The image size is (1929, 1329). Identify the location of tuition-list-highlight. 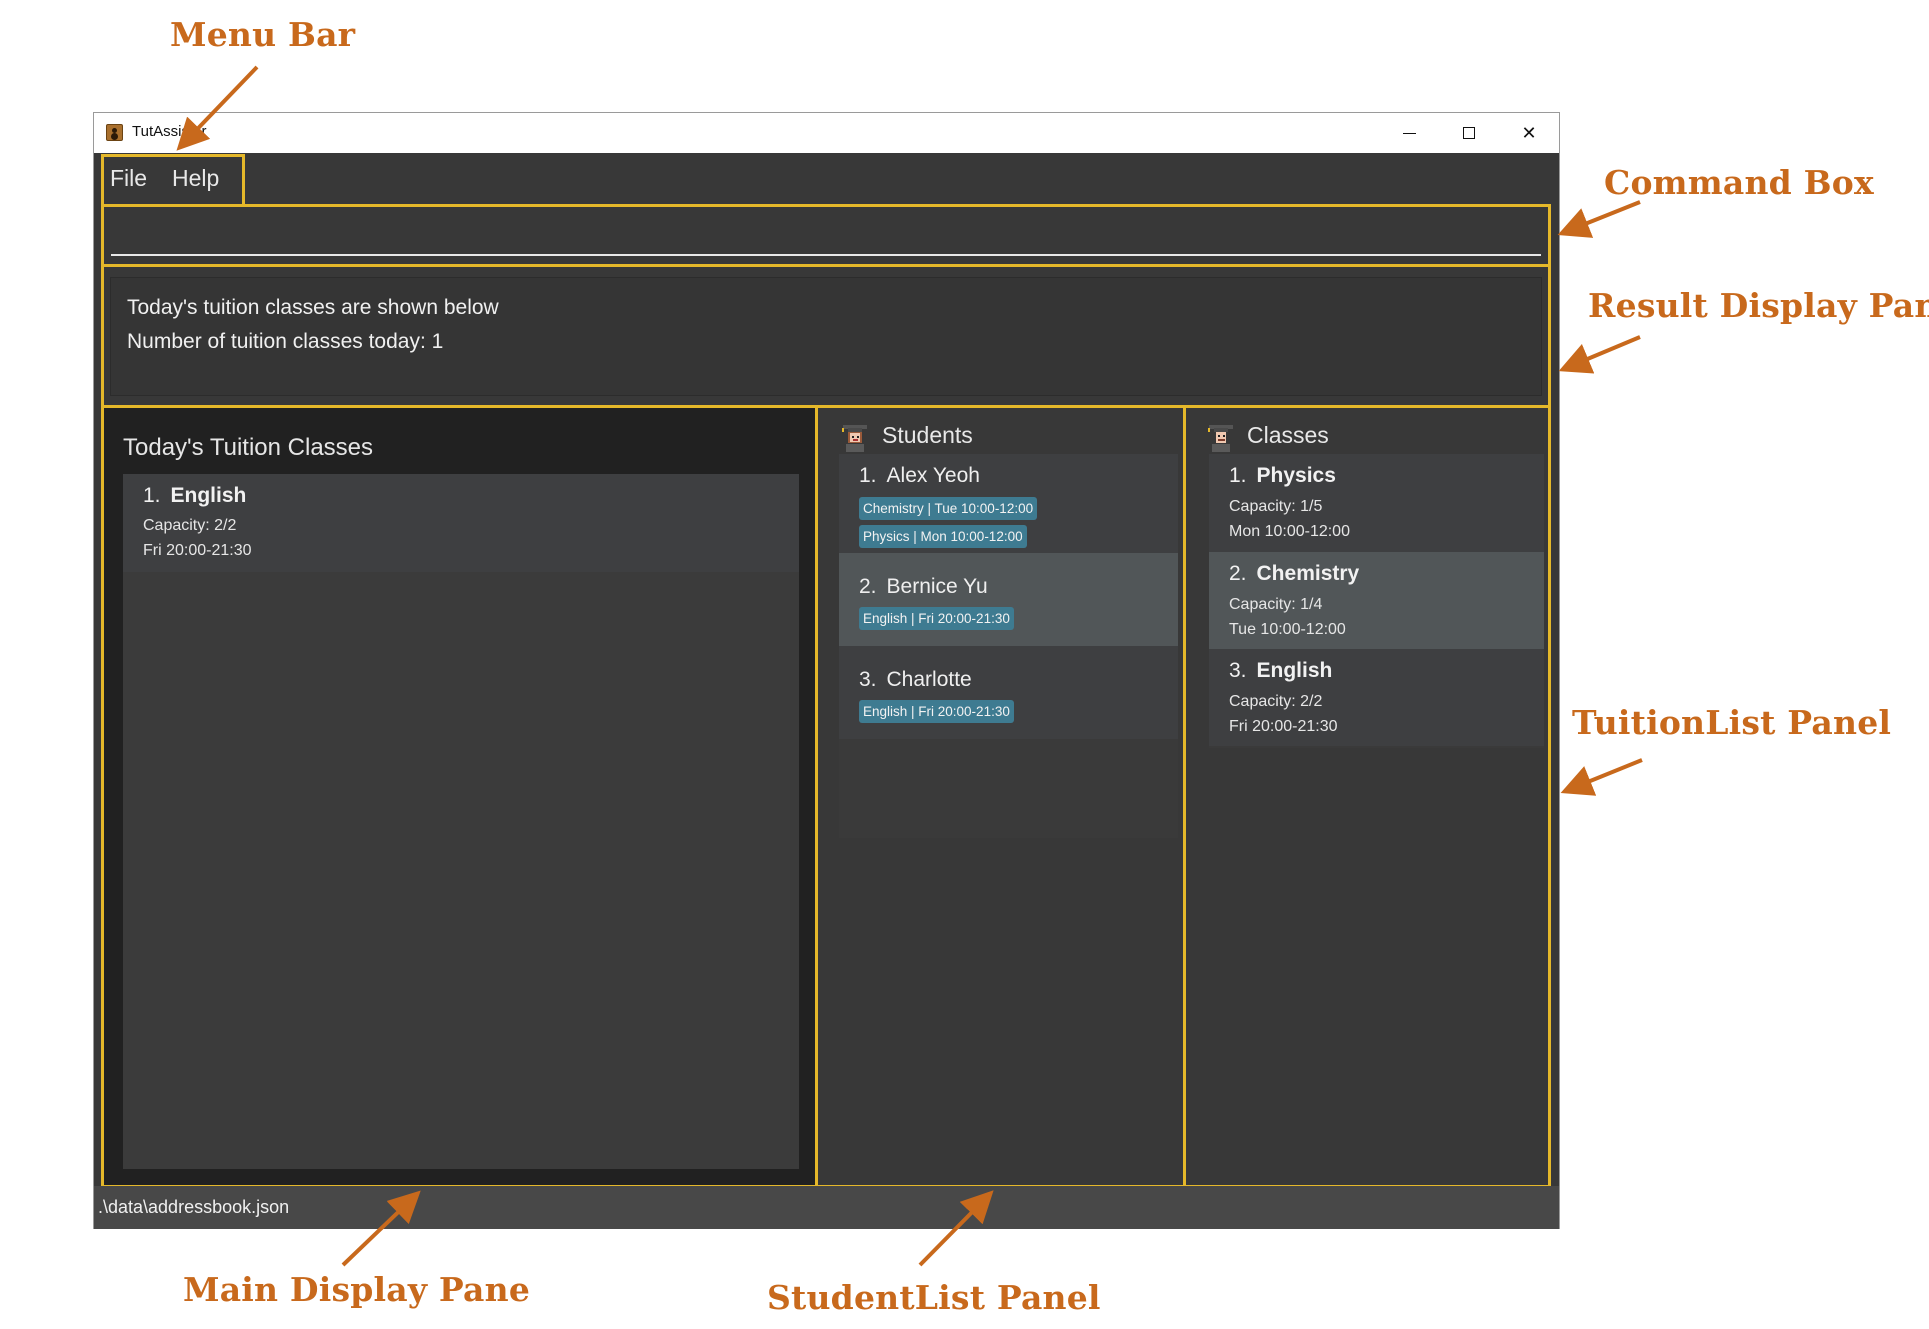
(1367, 796).